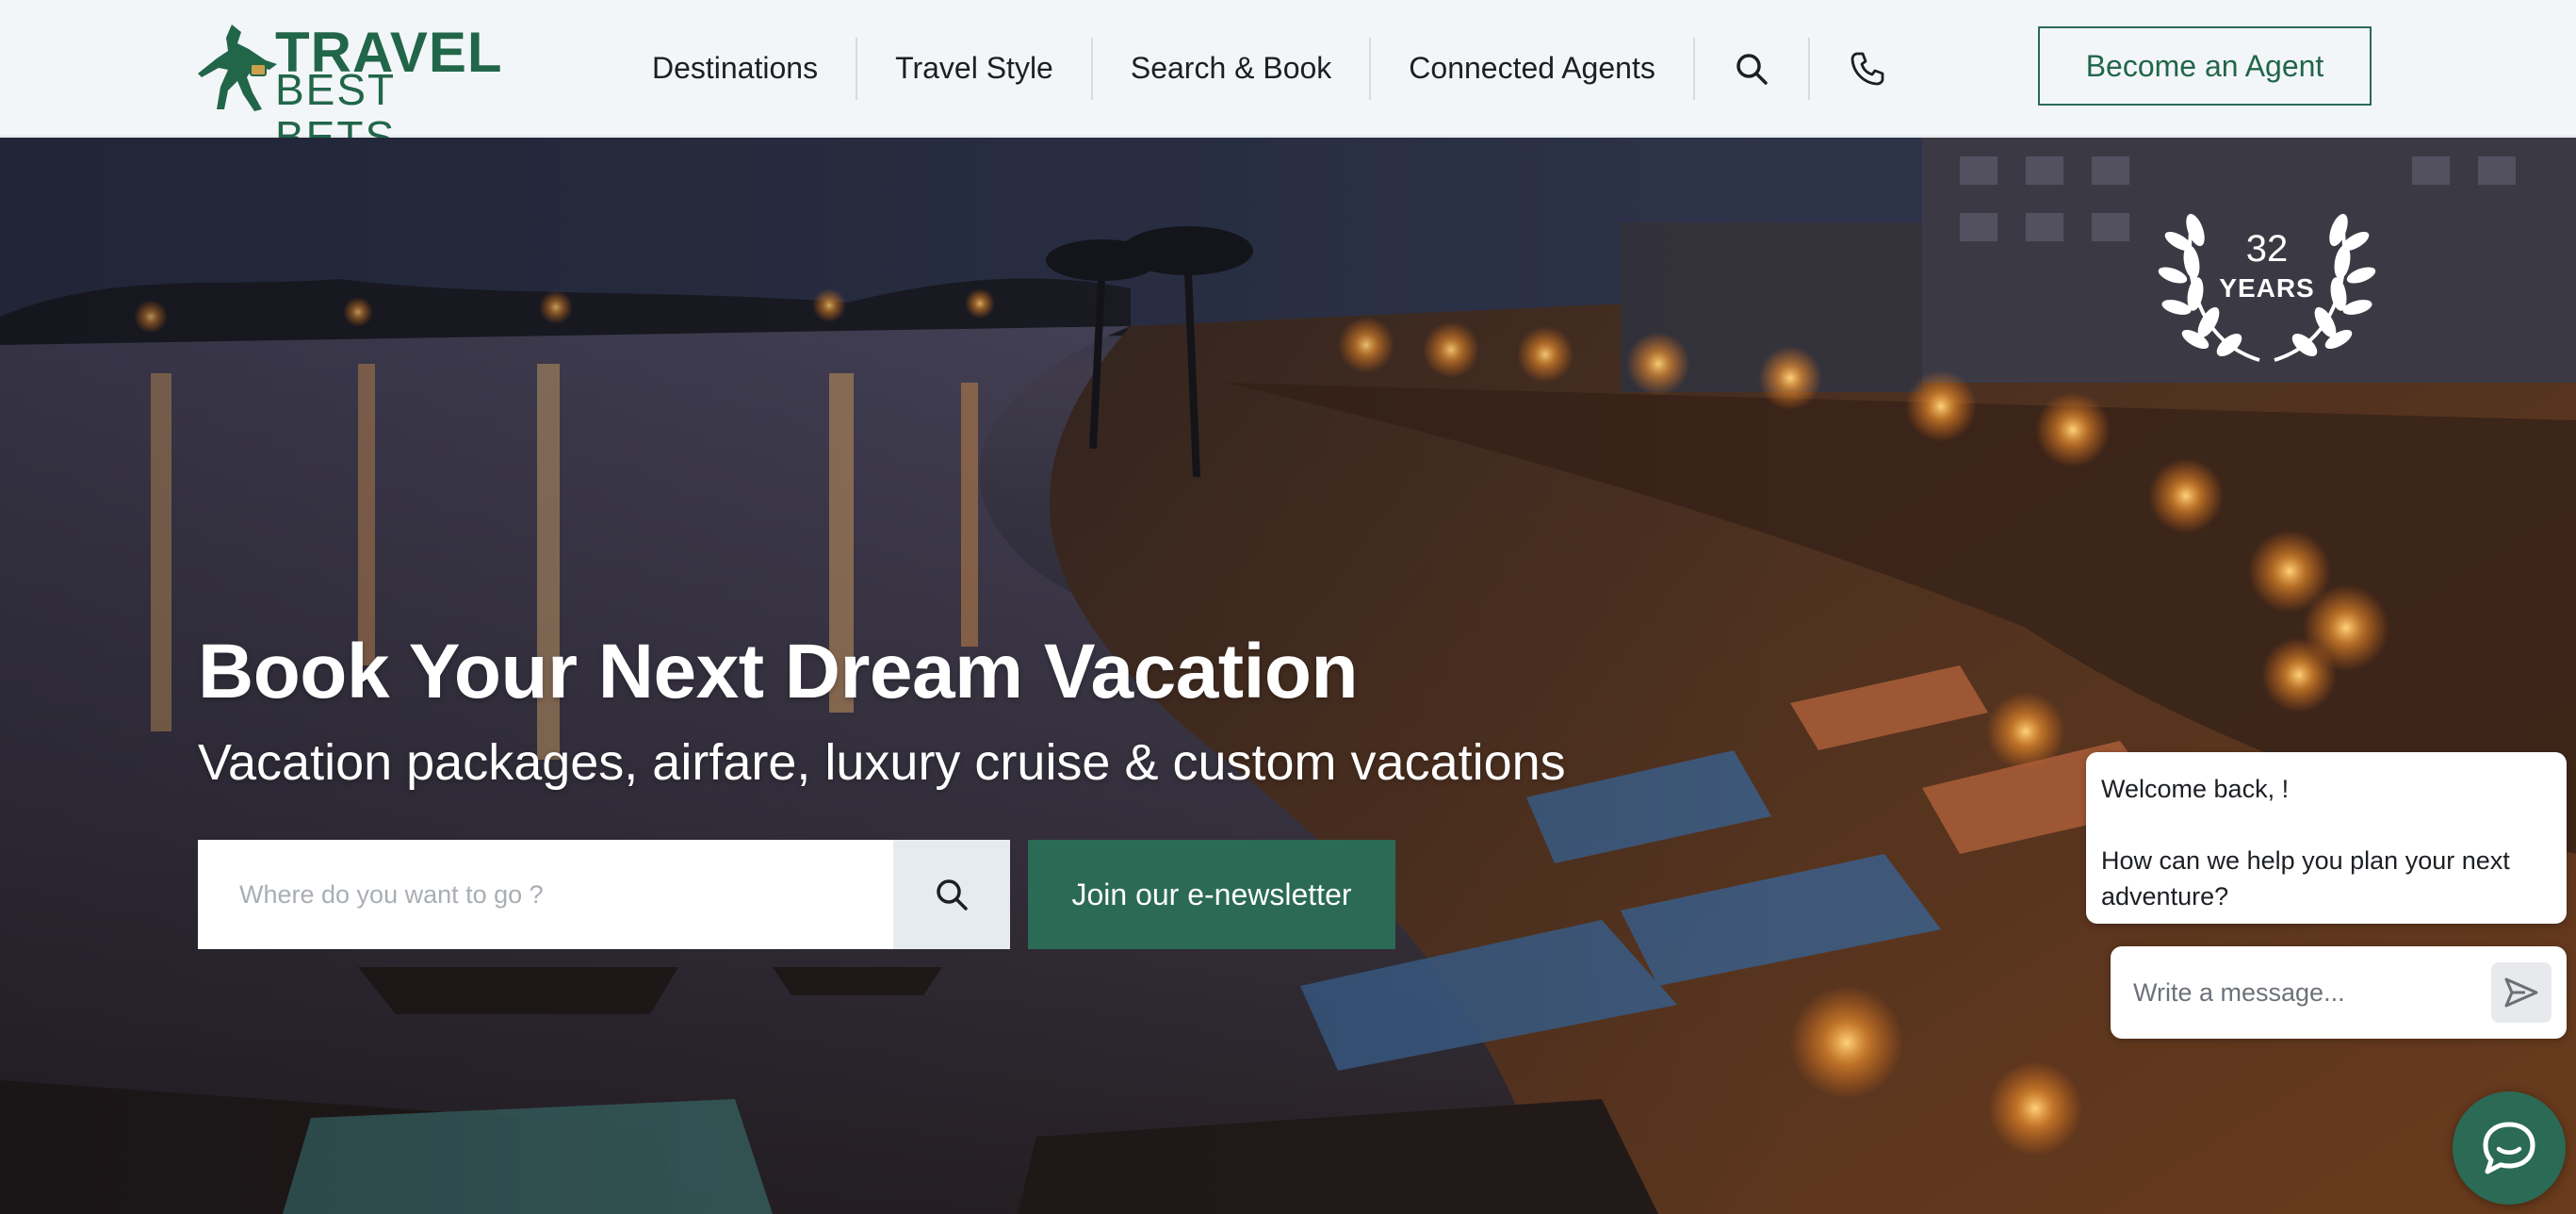  I want to click on nav-phone-button, so click(1867, 69).